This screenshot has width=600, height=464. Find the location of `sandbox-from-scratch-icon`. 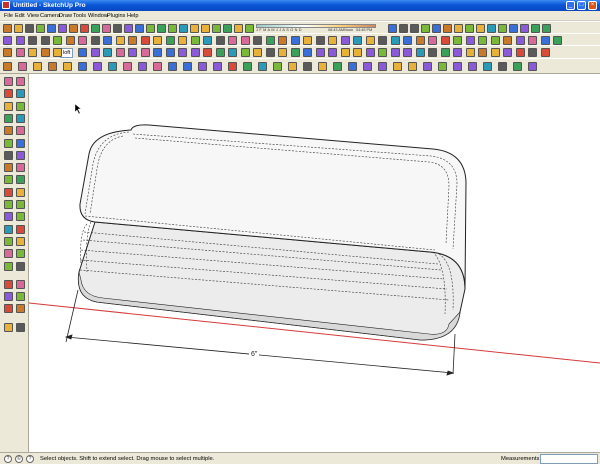

sandbox-from-scratch-icon is located at coordinates (220, 52).